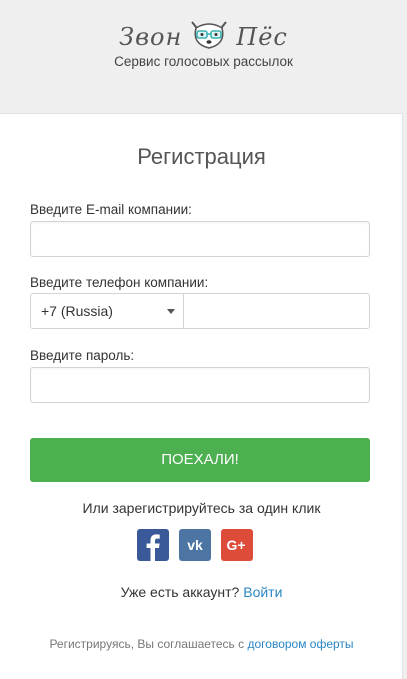 This screenshot has height=679, width=407. Describe the element at coordinates (119, 282) in the screenshot. I see `phone-label: Введите телефон компании:` at that location.